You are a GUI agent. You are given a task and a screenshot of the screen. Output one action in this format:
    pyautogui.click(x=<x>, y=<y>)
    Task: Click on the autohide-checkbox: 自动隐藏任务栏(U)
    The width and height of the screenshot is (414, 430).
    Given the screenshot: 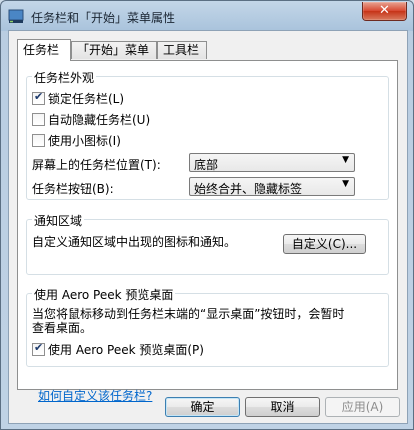 What is the action you would take?
    pyautogui.click(x=91, y=119)
    